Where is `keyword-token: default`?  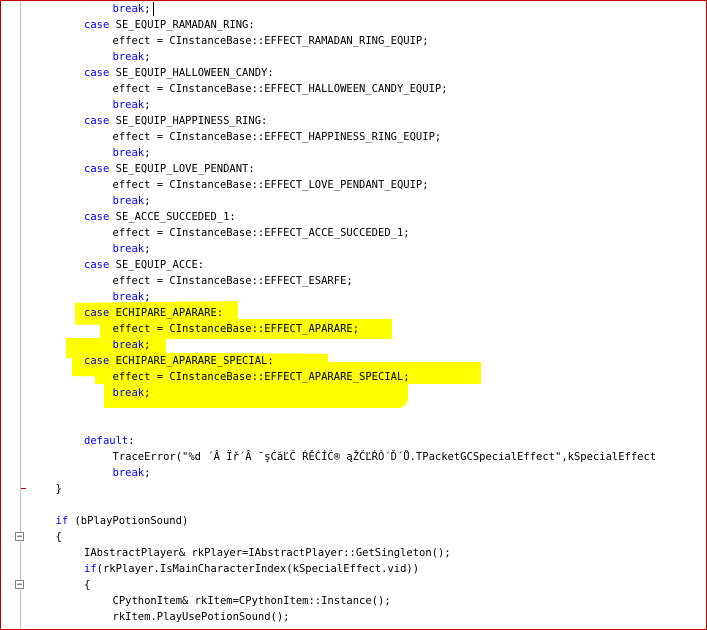 keyword-token: default is located at coordinates (106, 441).